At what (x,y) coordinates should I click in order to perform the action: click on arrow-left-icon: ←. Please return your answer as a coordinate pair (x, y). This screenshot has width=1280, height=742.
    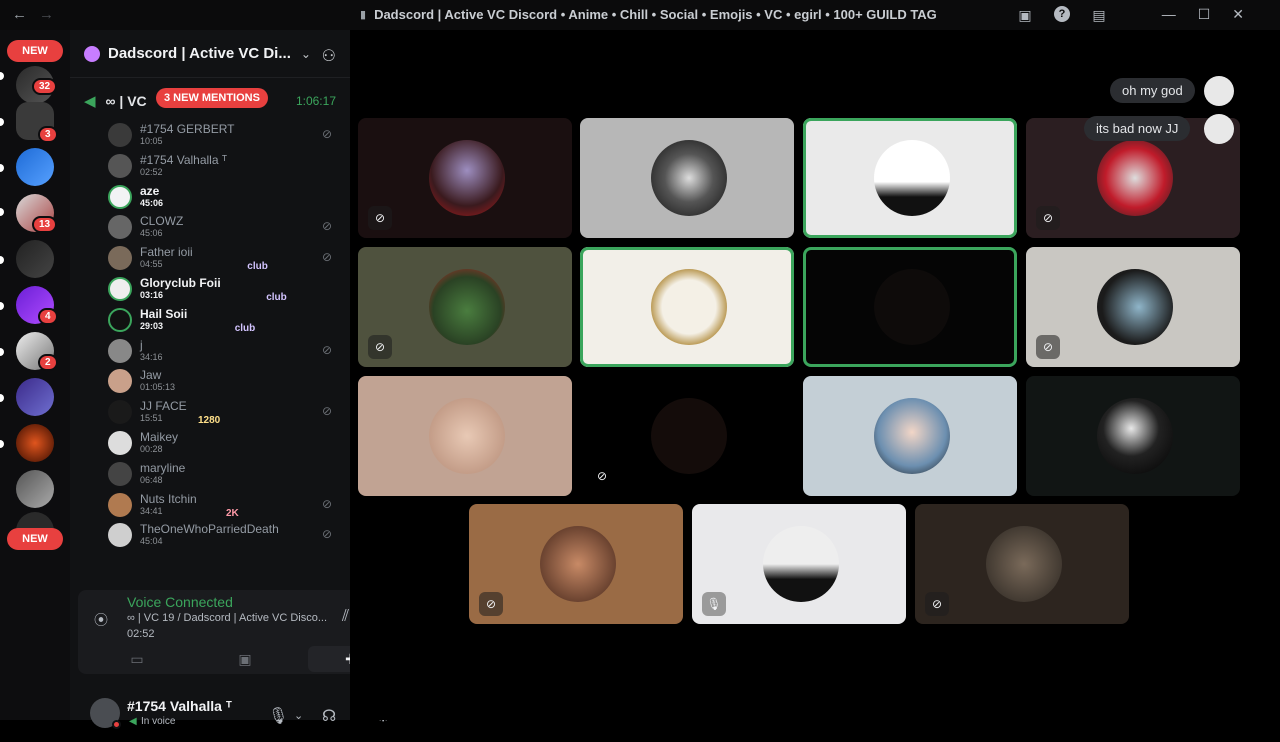
    Looking at the image, I should click on (19, 14).